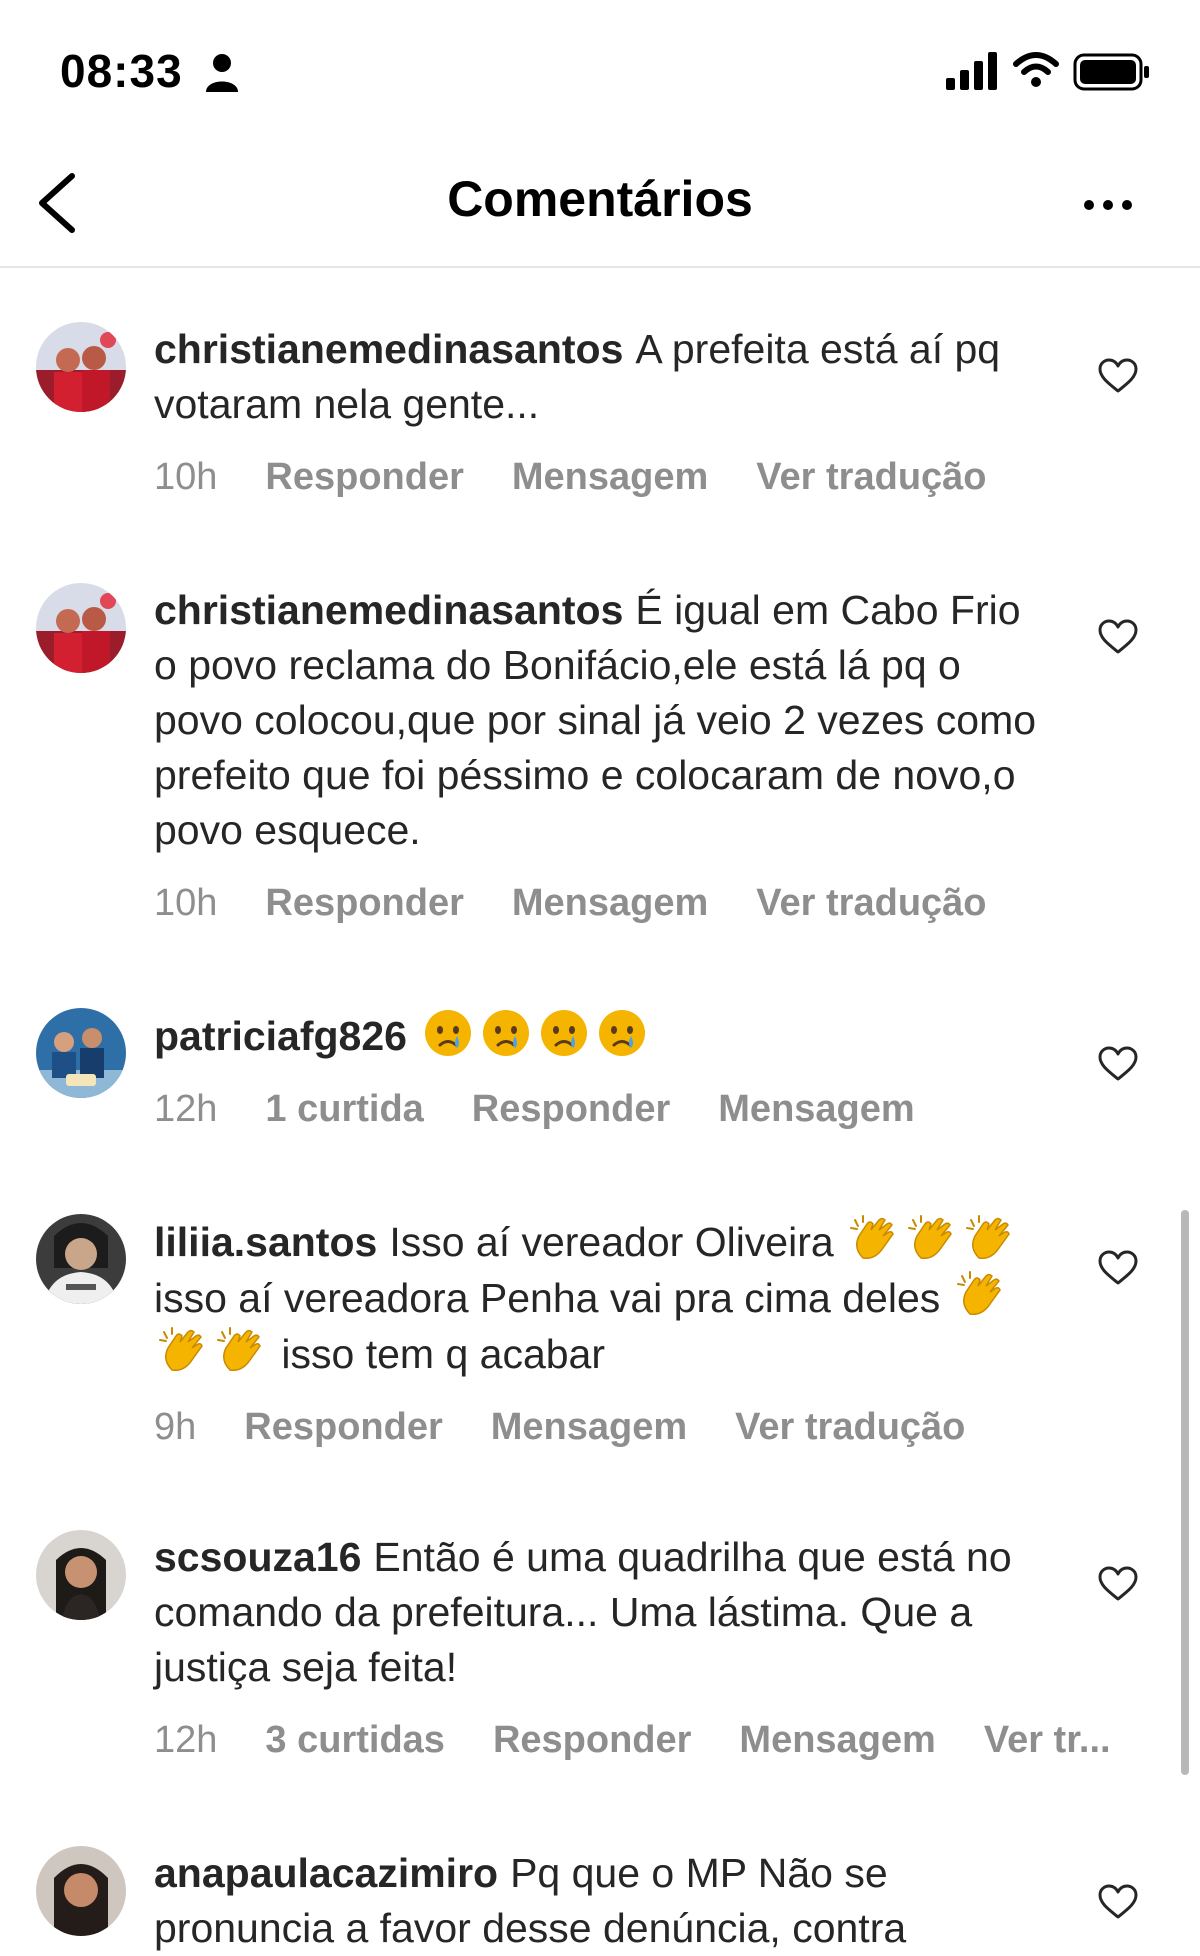 This screenshot has height=1956, width=1200. I want to click on comment-meta: 9h Responder Mensagem Ver tradução, so click(599, 1427).